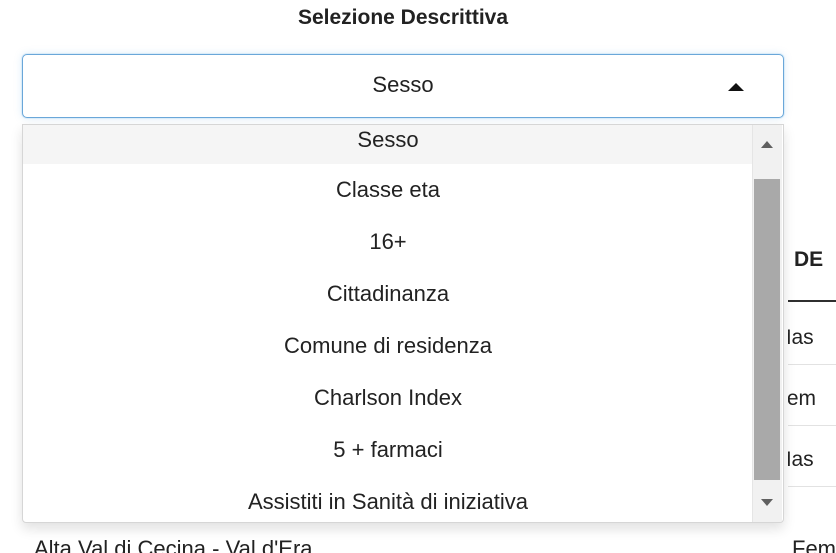 This screenshot has width=836, height=553. I want to click on scroll-up-icon, so click(767, 144).